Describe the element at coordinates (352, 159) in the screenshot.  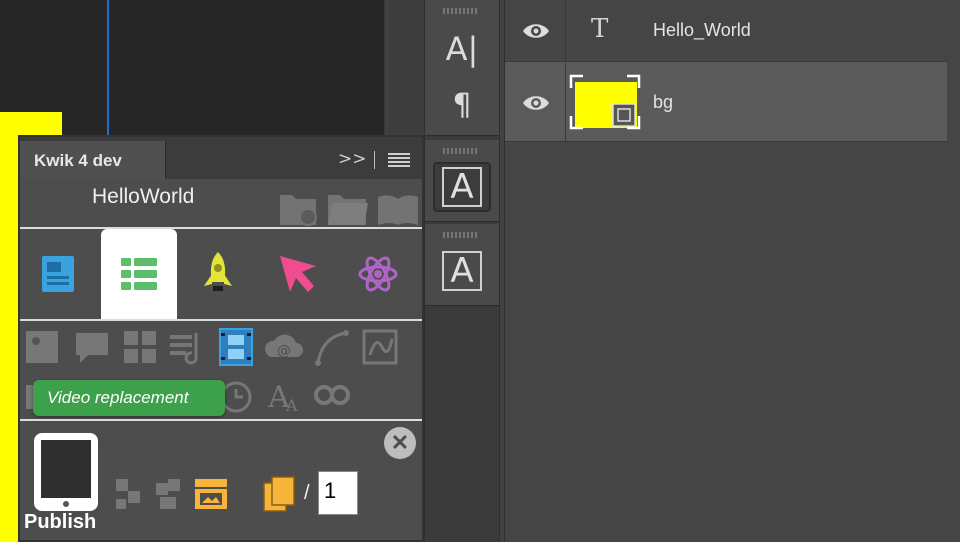
I see `expand-panel-icon: >>` at that location.